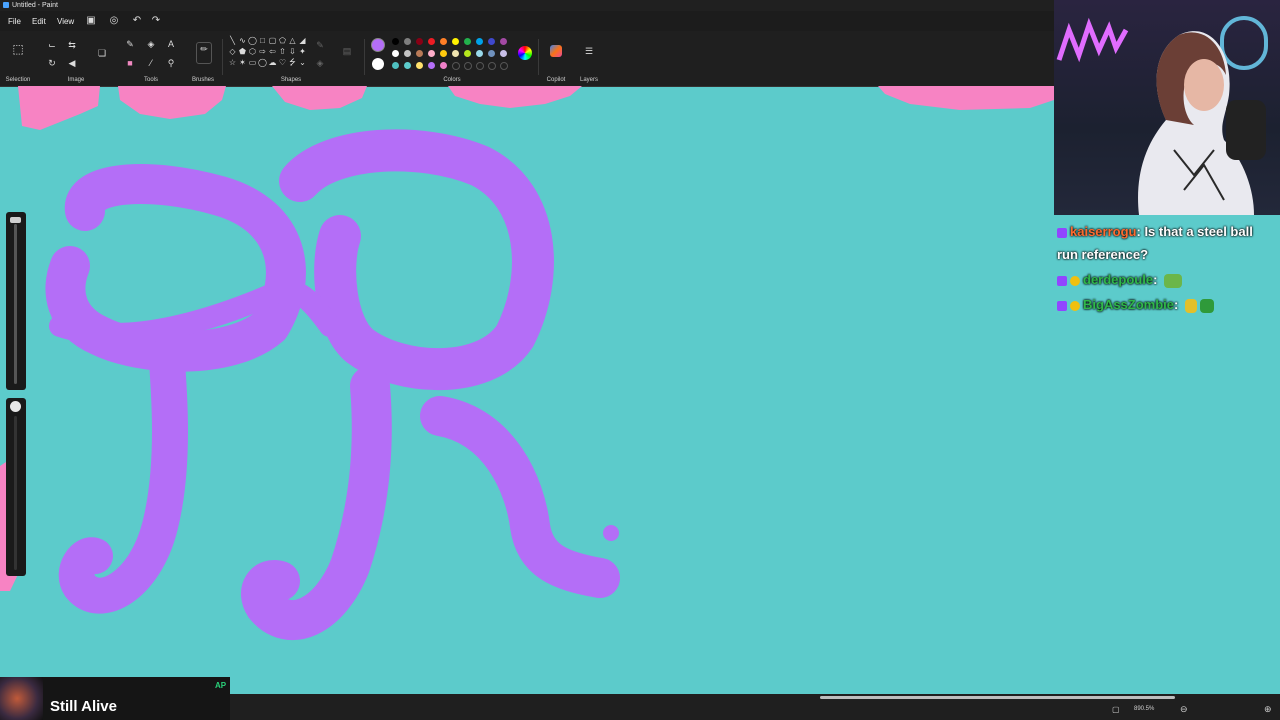 The height and width of the screenshot is (720, 1280). What do you see at coordinates (18, 49) in the screenshot?
I see `selection-icon: ⬚` at bounding box center [18, 49].